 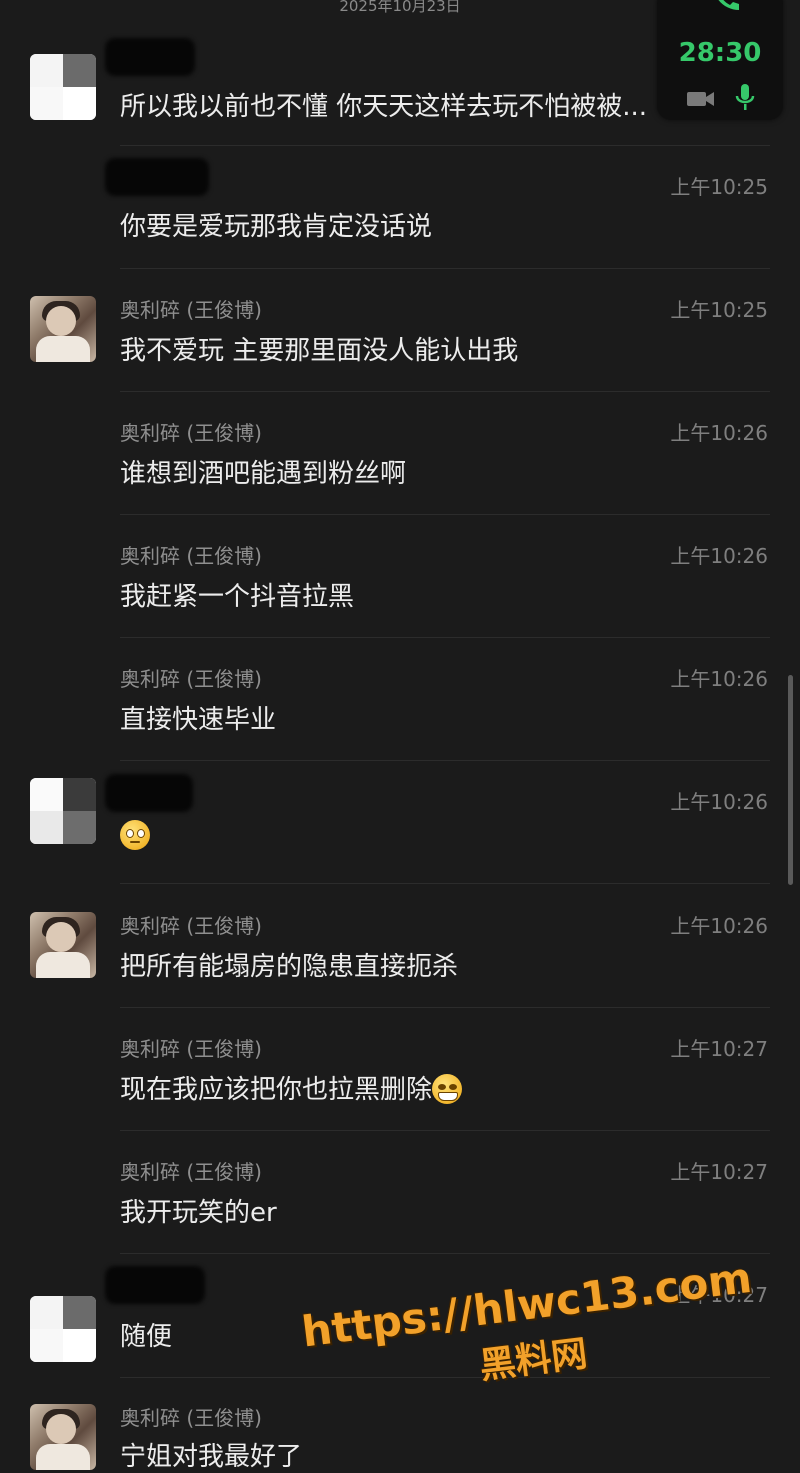 I want to click on watermark: https://hlwc13.com 黑料网, so click(x=529, y=1331).